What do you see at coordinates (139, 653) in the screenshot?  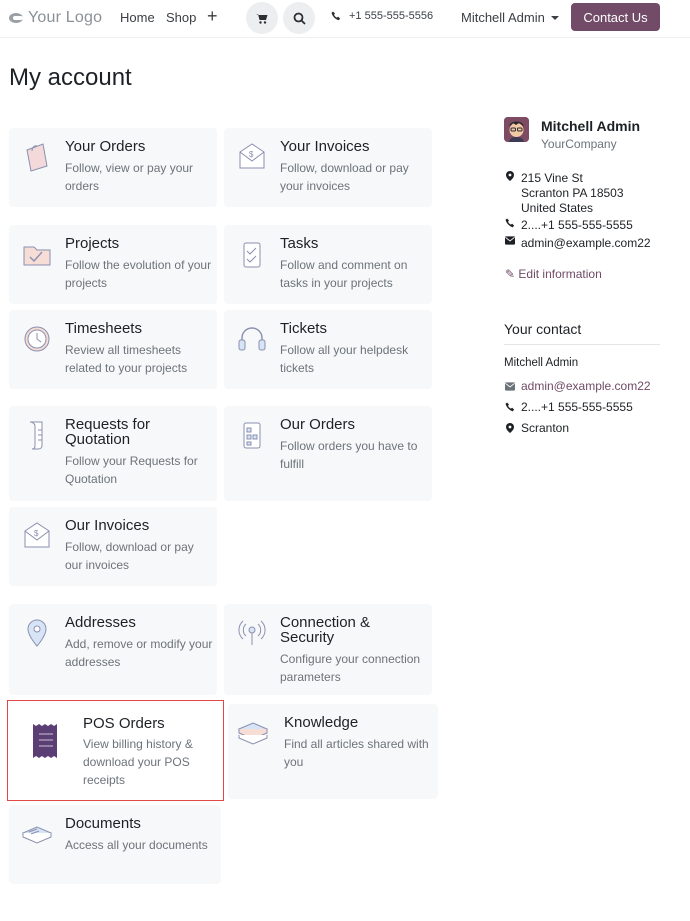 I see `card-description: Add, remove or modify your addresses` at bounding box center [139, 653].